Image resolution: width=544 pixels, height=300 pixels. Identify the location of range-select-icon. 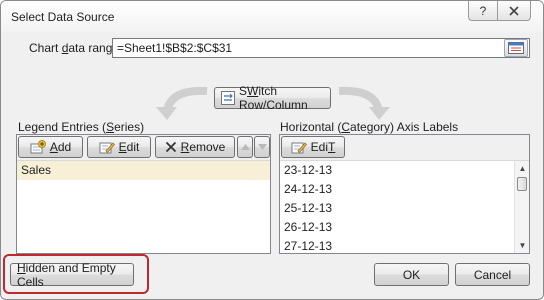
(516, 48).